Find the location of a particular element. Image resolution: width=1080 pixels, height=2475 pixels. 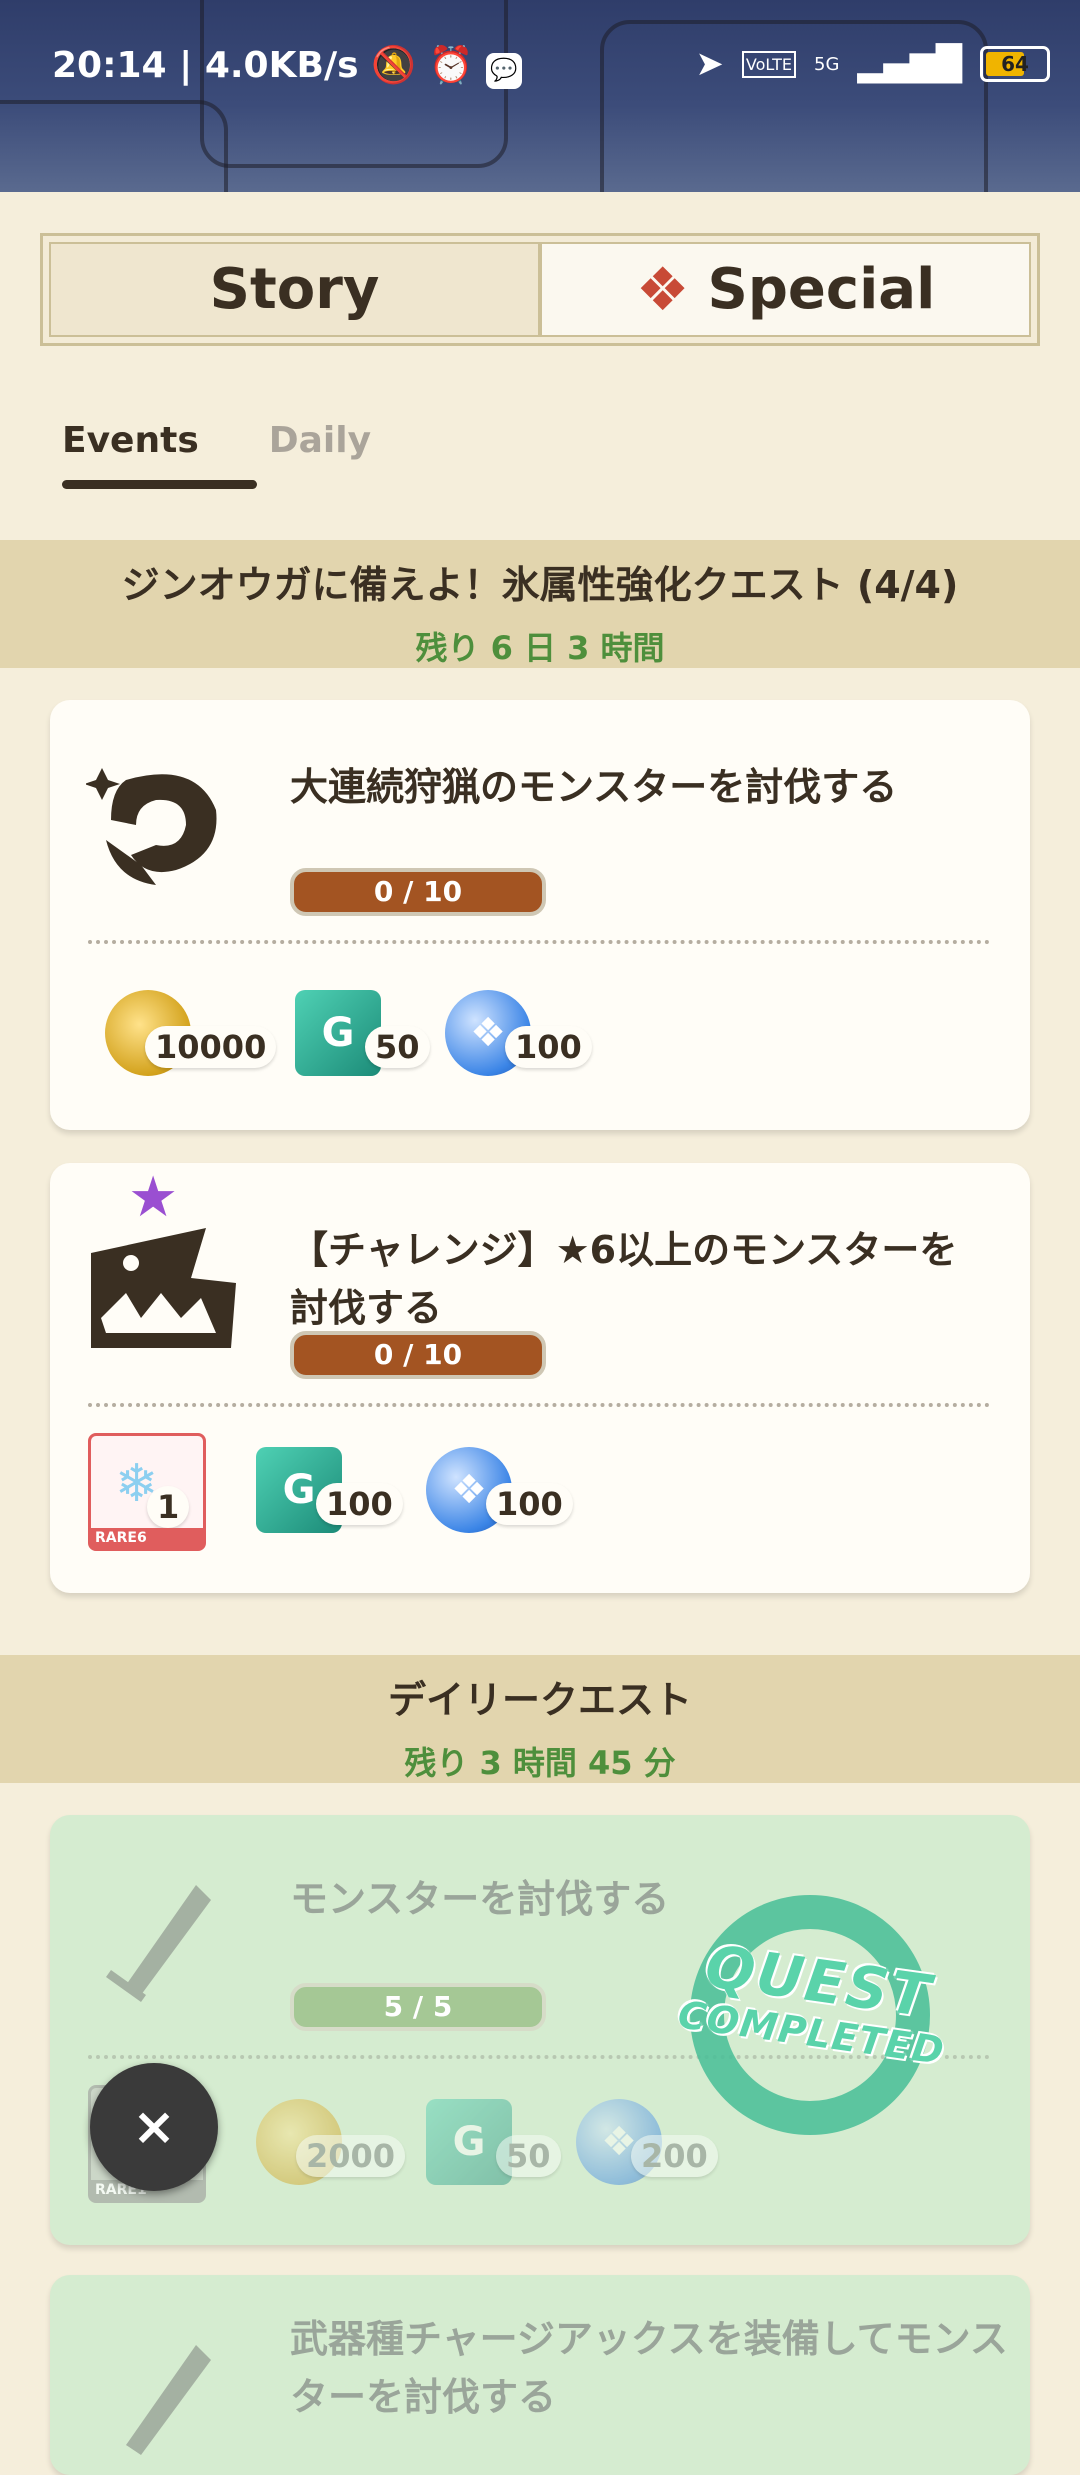

battery-percent: 64 is located at coordinates (1015, 64).